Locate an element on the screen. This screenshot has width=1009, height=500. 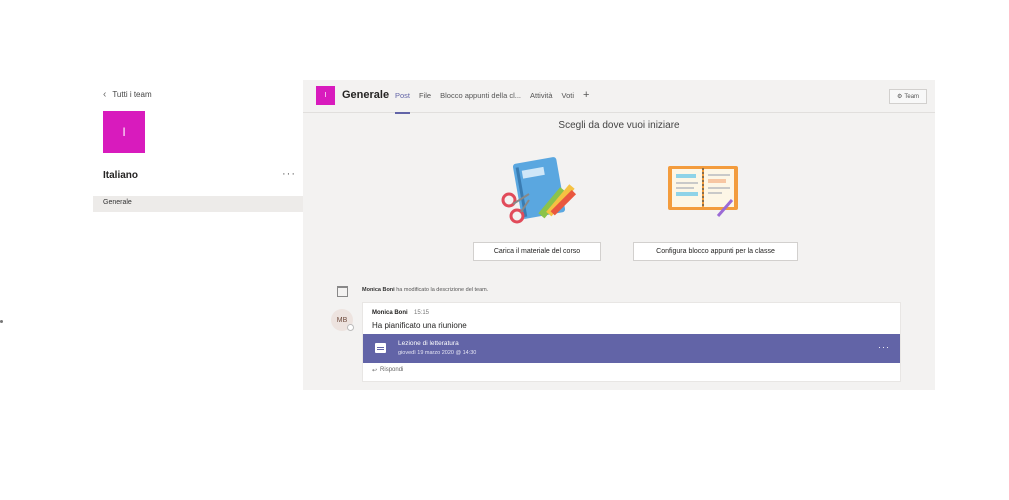
meeting-title: Lezione di letteratura is located at coordinates (428, 343).